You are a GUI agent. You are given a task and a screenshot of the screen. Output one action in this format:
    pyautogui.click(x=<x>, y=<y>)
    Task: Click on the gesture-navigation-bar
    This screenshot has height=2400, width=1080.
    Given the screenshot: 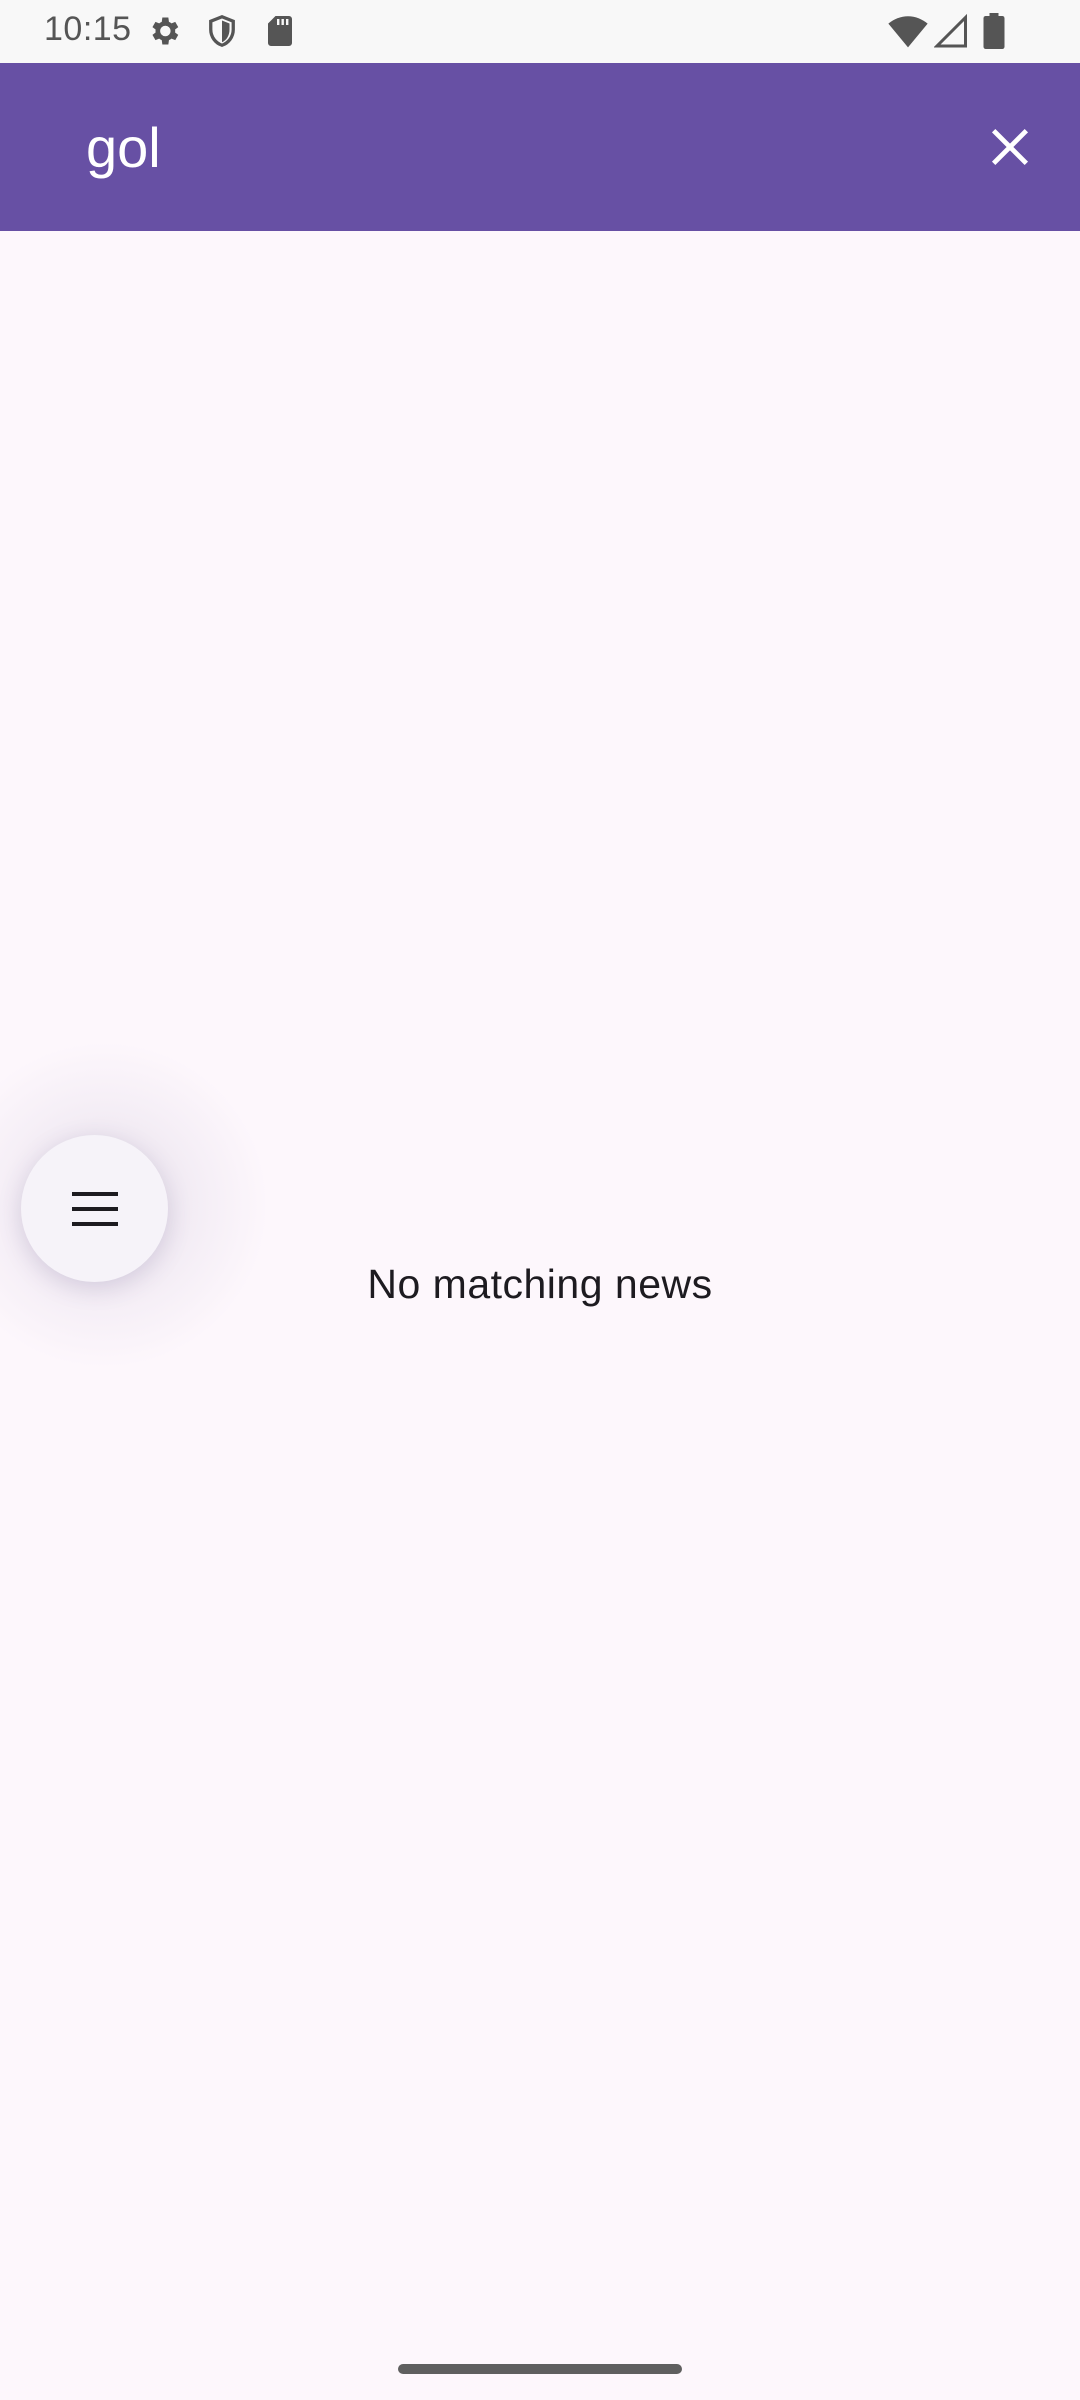 What is the action you would take?
    pyautogui.click(x=540, y=2369)
    